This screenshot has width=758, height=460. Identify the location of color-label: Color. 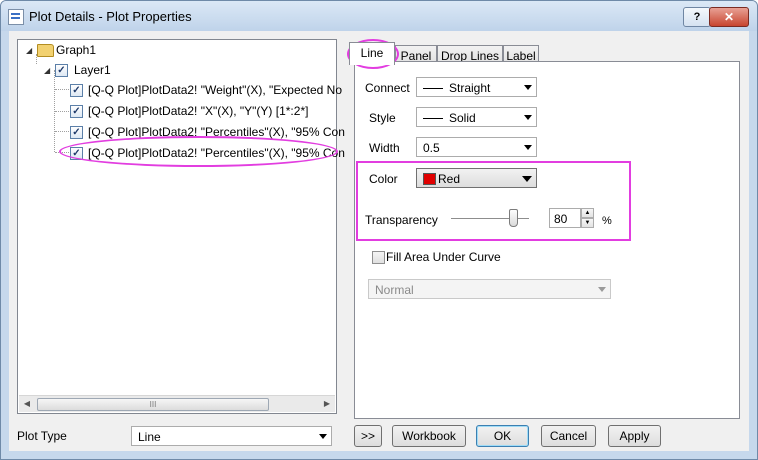
(383, 179).